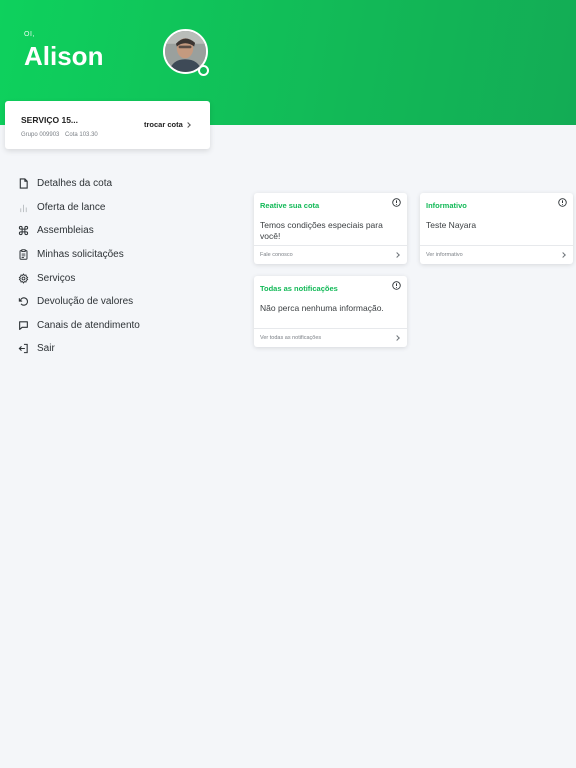  I want to click on card-footer-label: Fale conosco, so click(276, 255).